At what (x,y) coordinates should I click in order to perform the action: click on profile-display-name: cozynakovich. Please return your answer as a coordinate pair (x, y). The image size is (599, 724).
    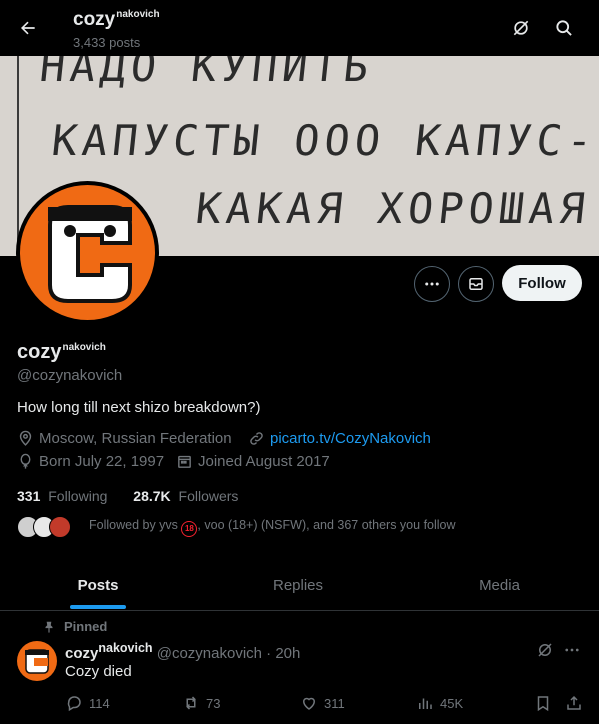
    Looking at the image, I should click on (61, 352).